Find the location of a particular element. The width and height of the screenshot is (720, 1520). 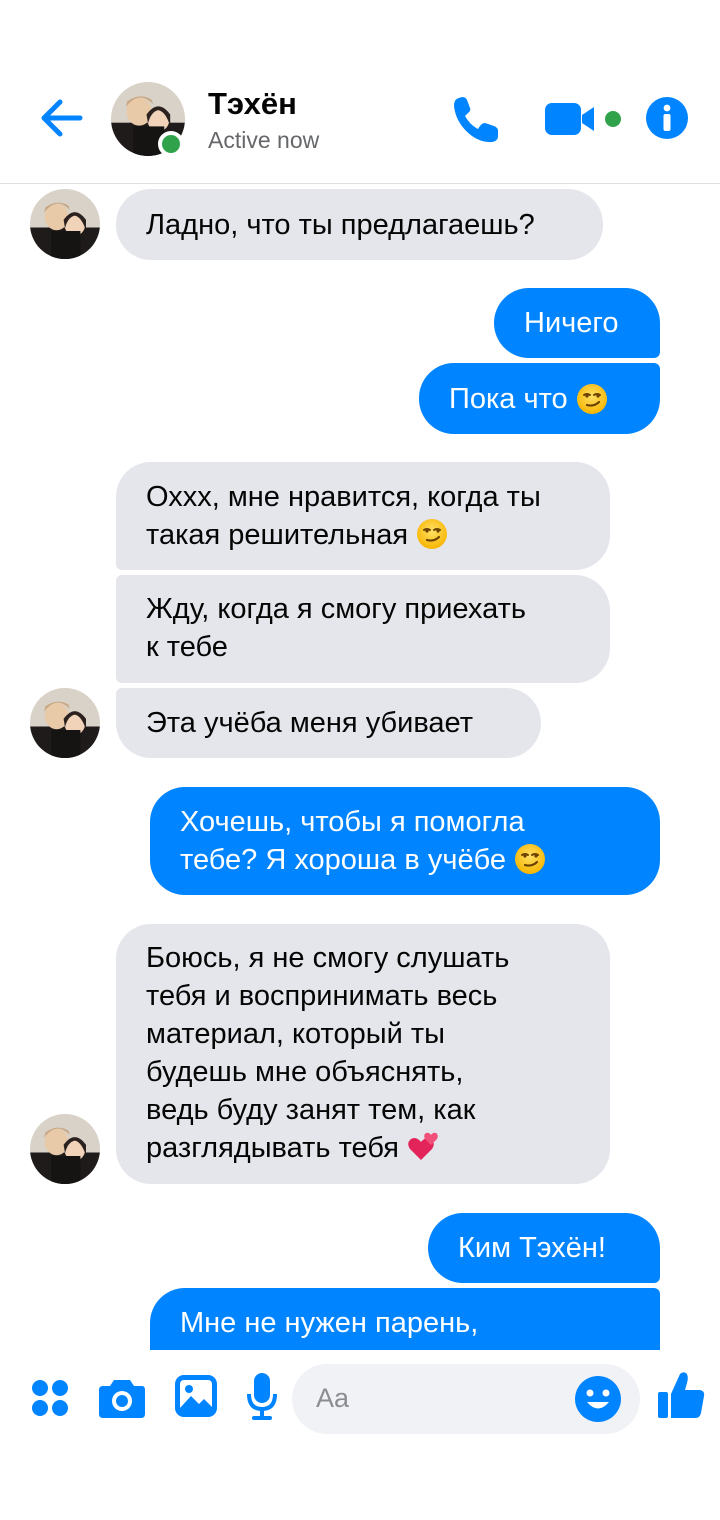

microphone-icon is located at coordinates (262, 1396).